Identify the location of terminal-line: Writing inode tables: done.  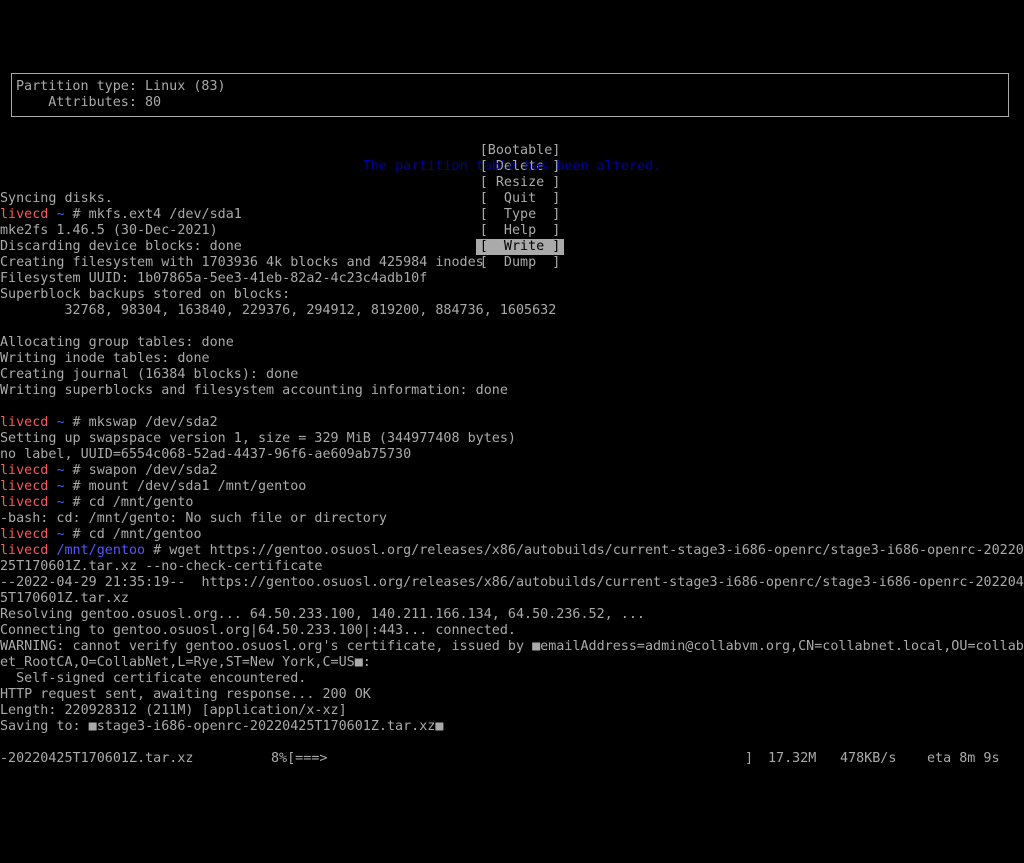
(105, 358).